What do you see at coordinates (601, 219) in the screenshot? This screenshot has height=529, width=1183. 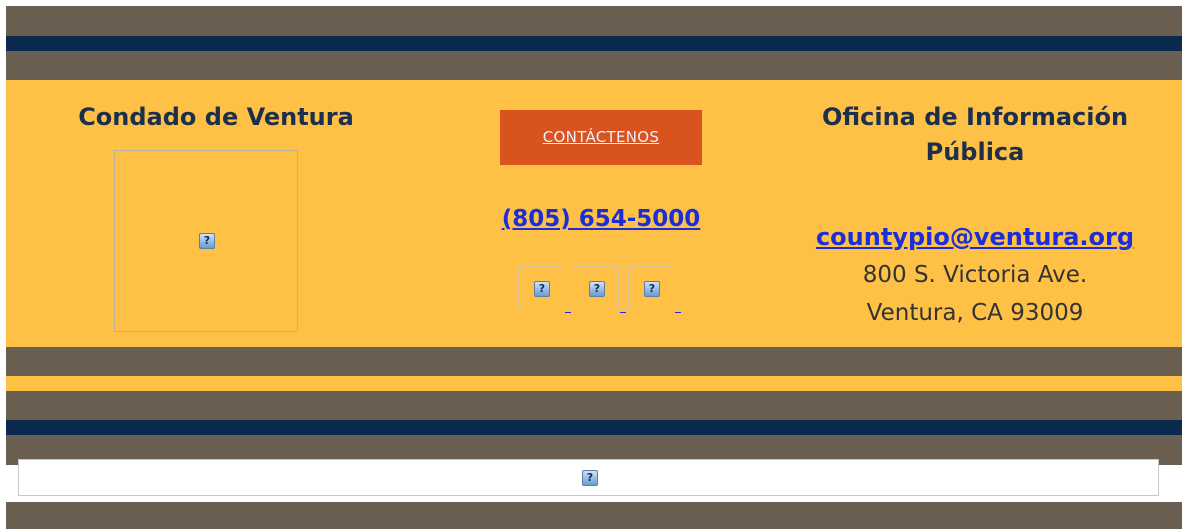 I see `phone-link: (805) 654-5000` at bounding box center [601, 219].